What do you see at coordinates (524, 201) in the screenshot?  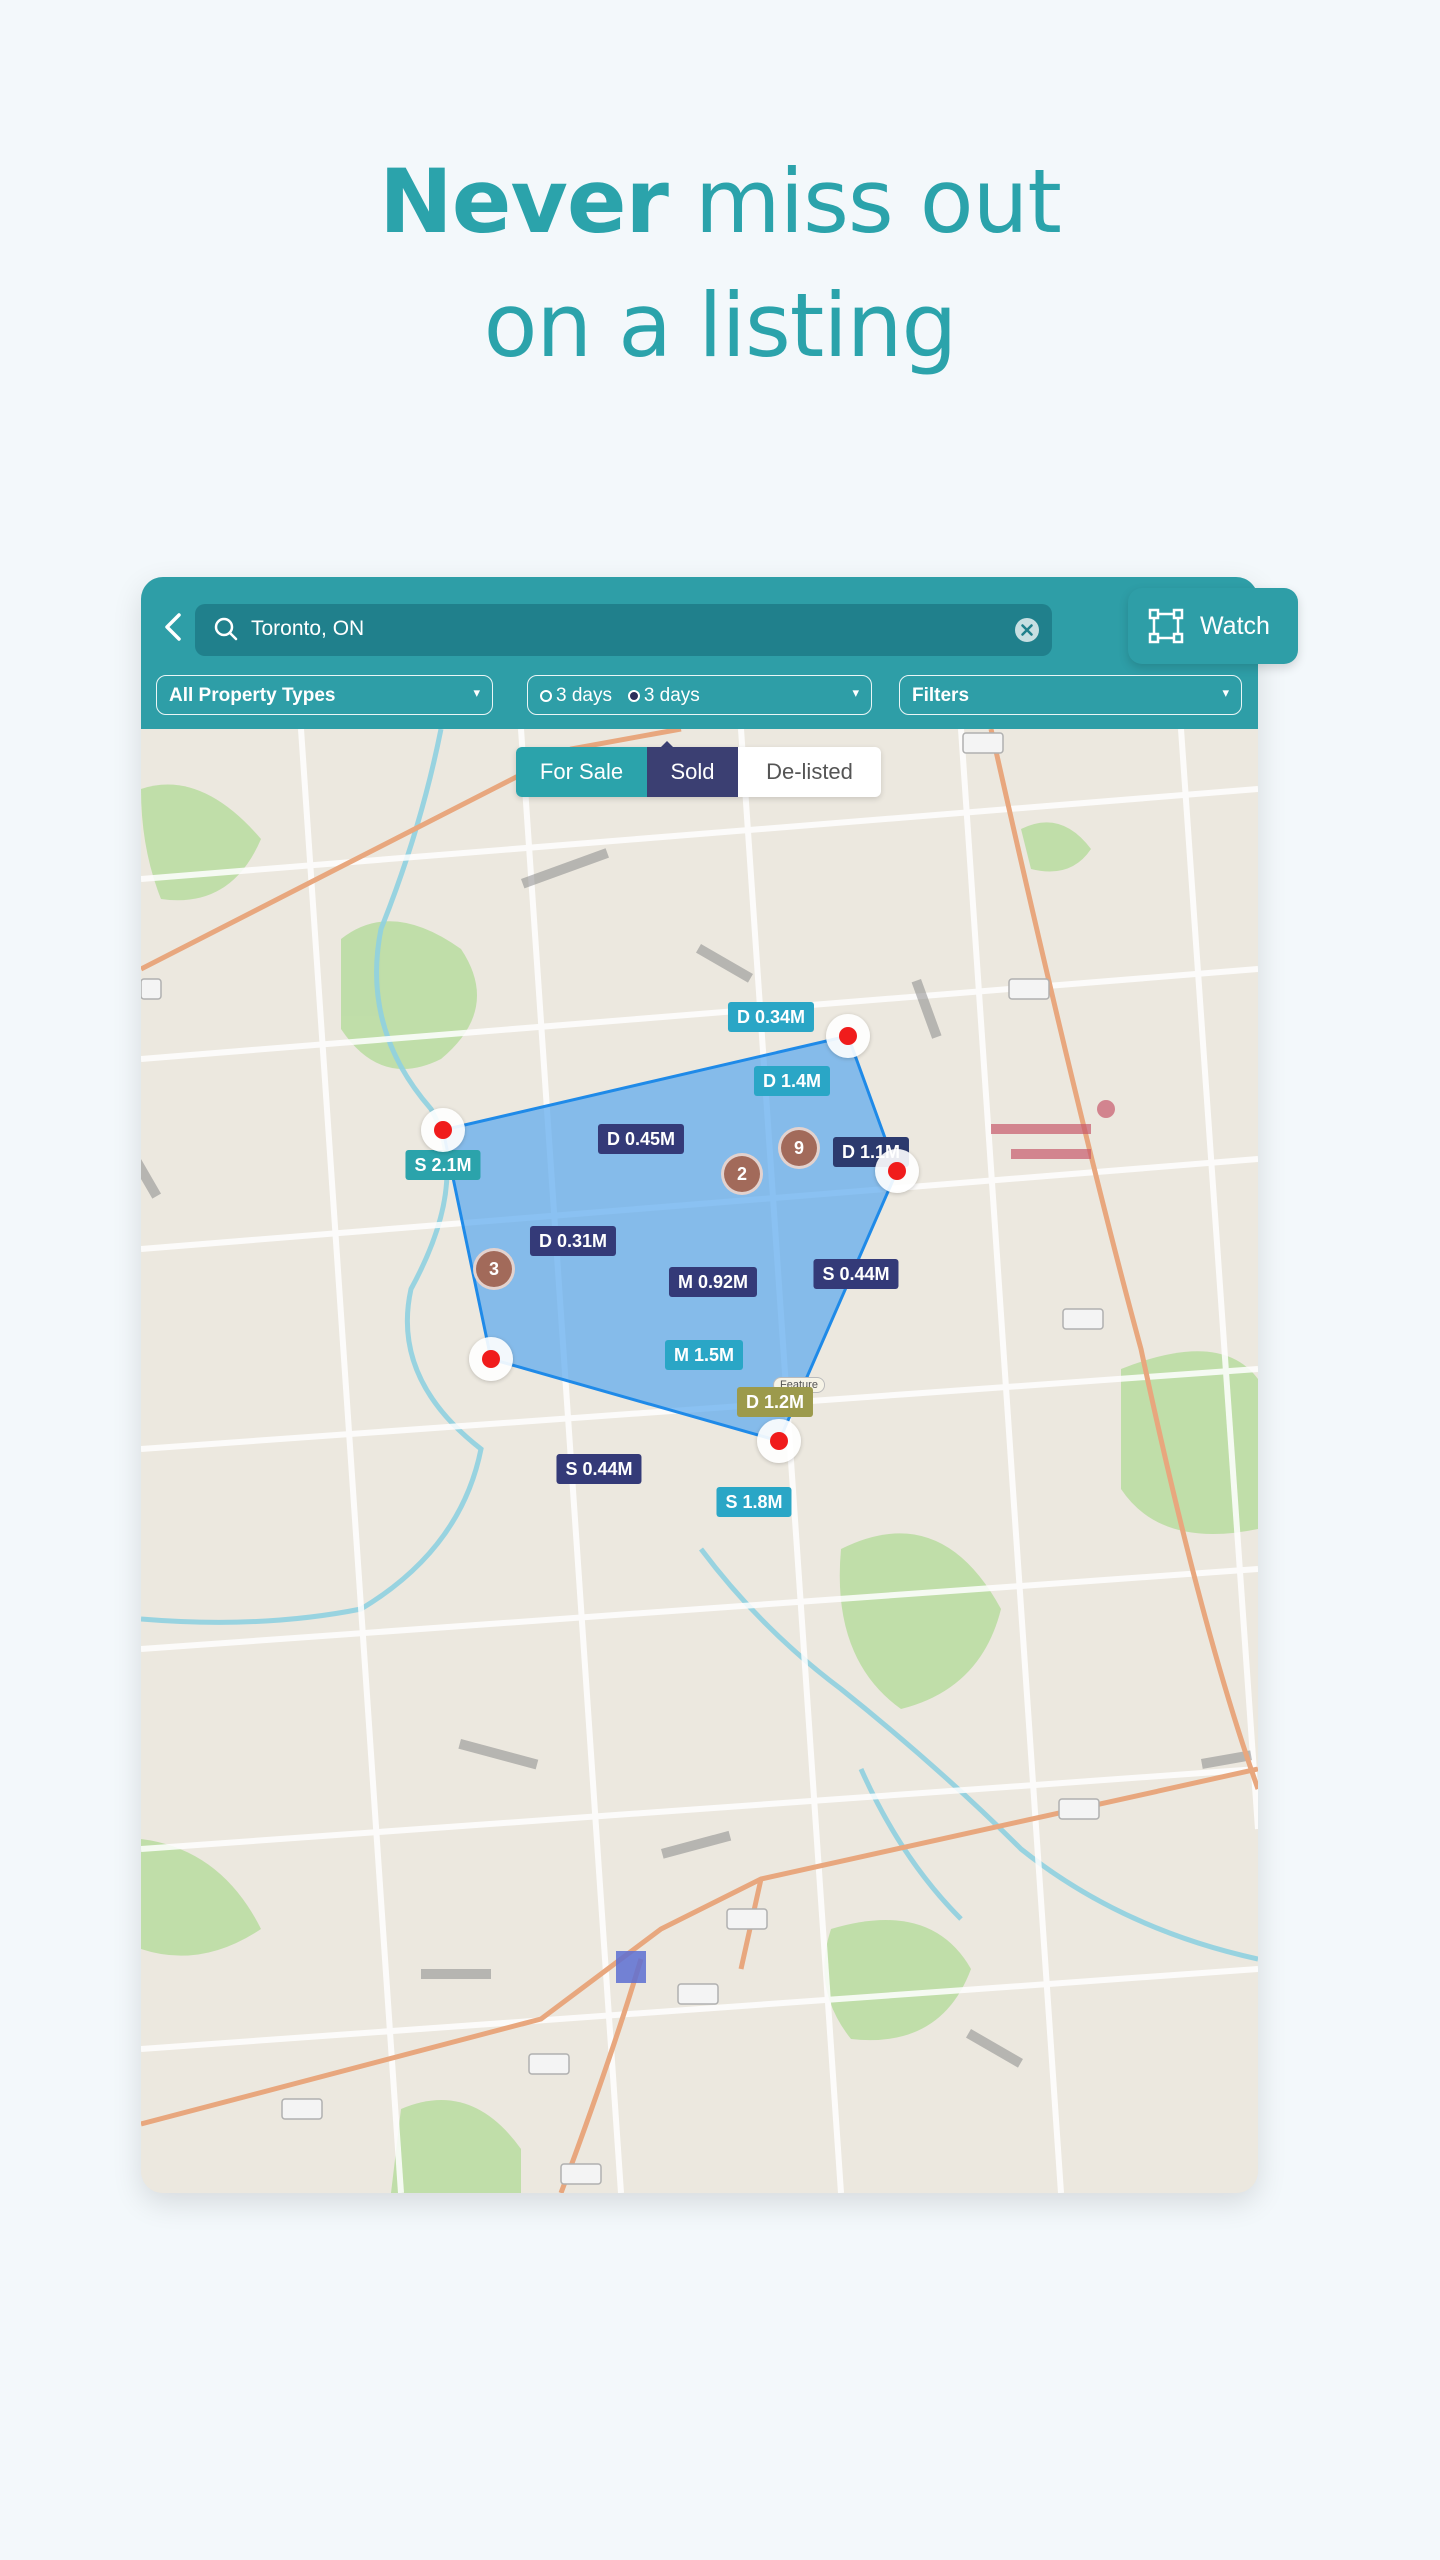 I see `headline-bold: Never` at bounding box center [524, 201].